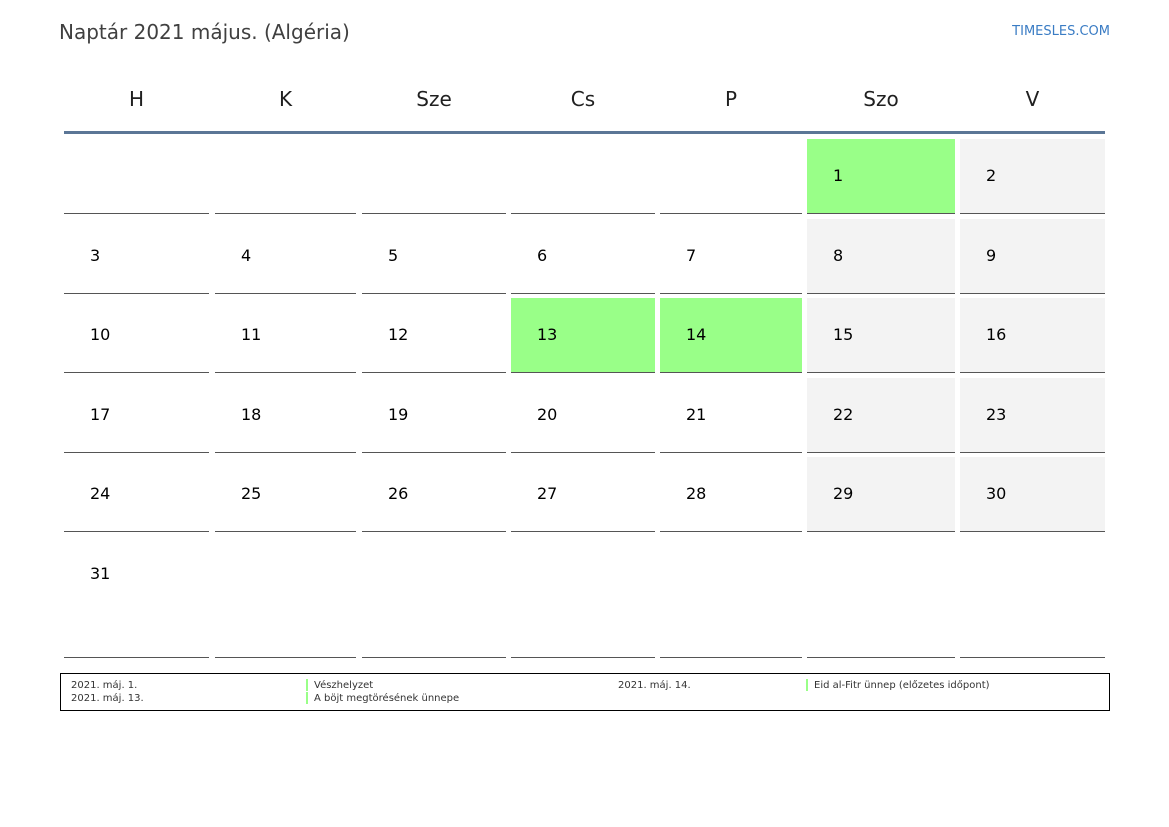  Describe the element at coordinates (583, 335) in the screenshot. I see `holiday-day-cell: 13` at that location.